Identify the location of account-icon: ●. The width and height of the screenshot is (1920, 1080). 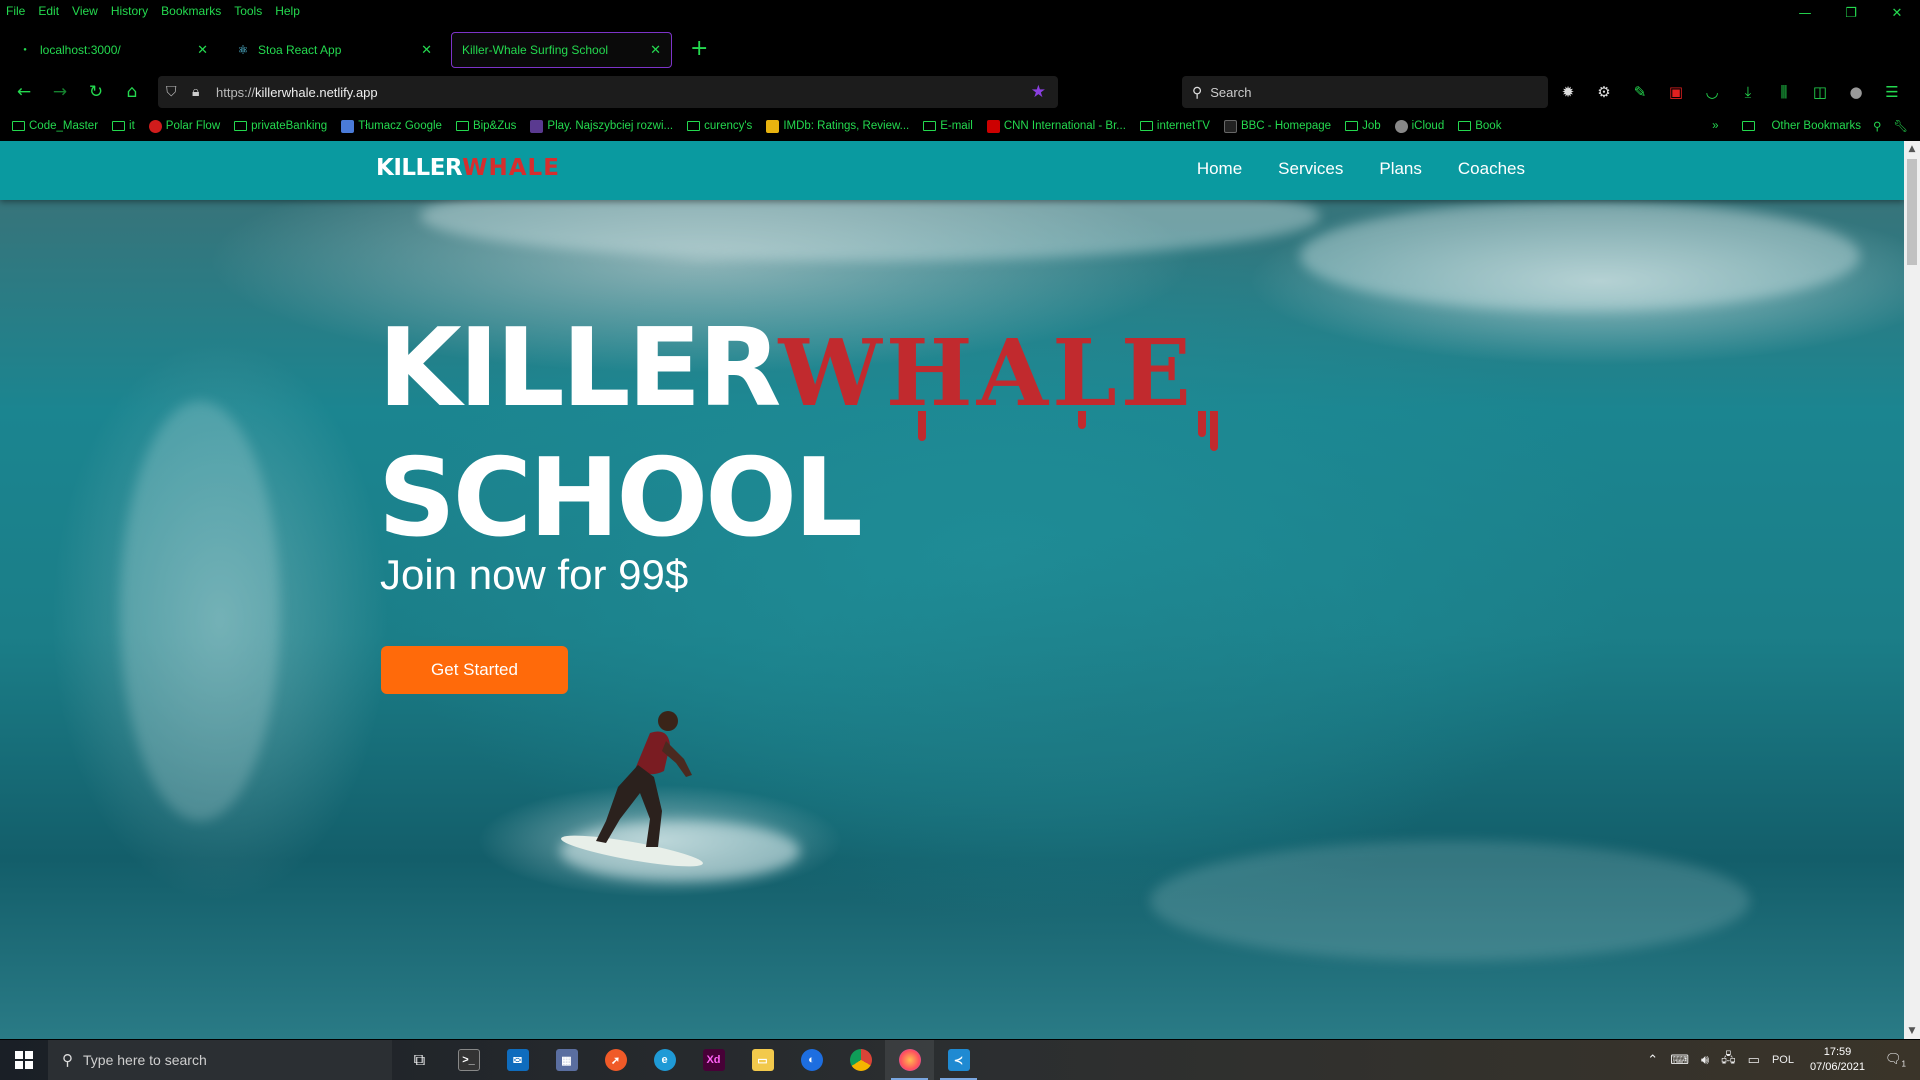
(1856, 92).